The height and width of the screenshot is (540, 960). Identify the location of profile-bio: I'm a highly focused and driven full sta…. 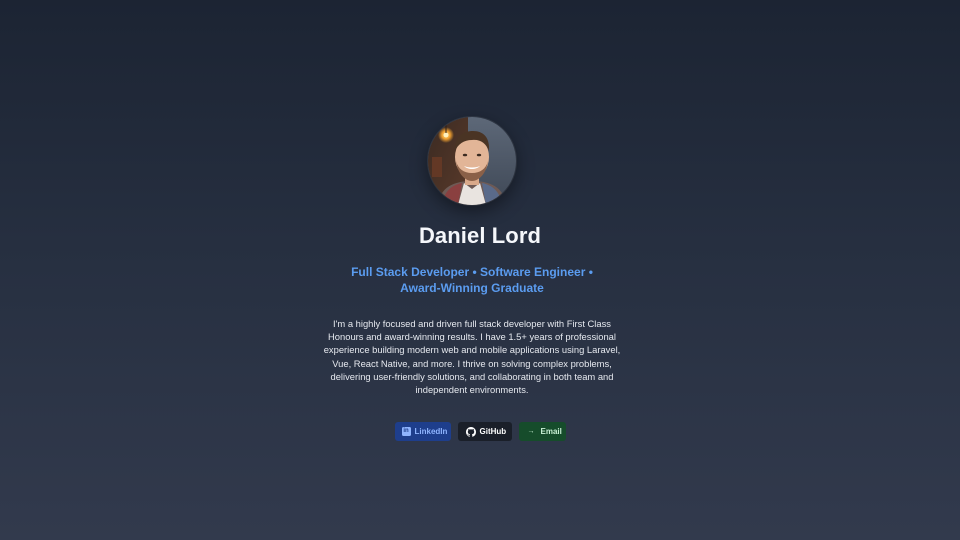
(472, 357).